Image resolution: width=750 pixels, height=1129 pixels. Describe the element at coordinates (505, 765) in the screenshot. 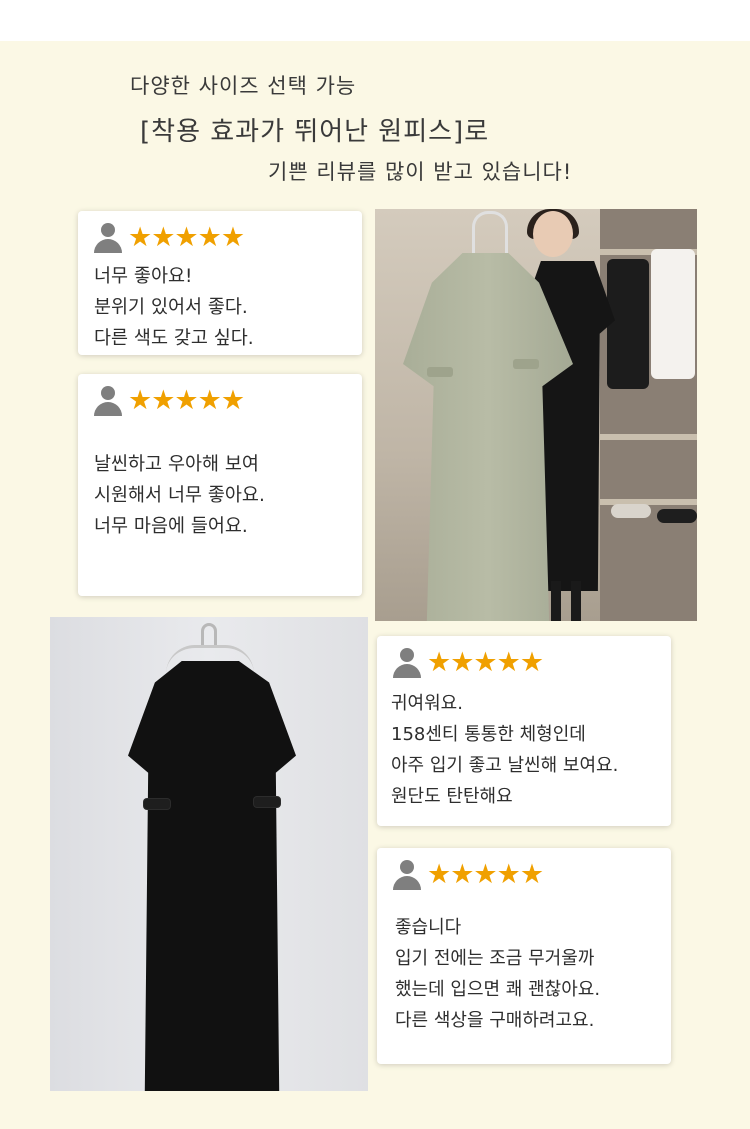

I see `review-text-line: 아주 입기 좋고 날씬해 보여요.` at that location.